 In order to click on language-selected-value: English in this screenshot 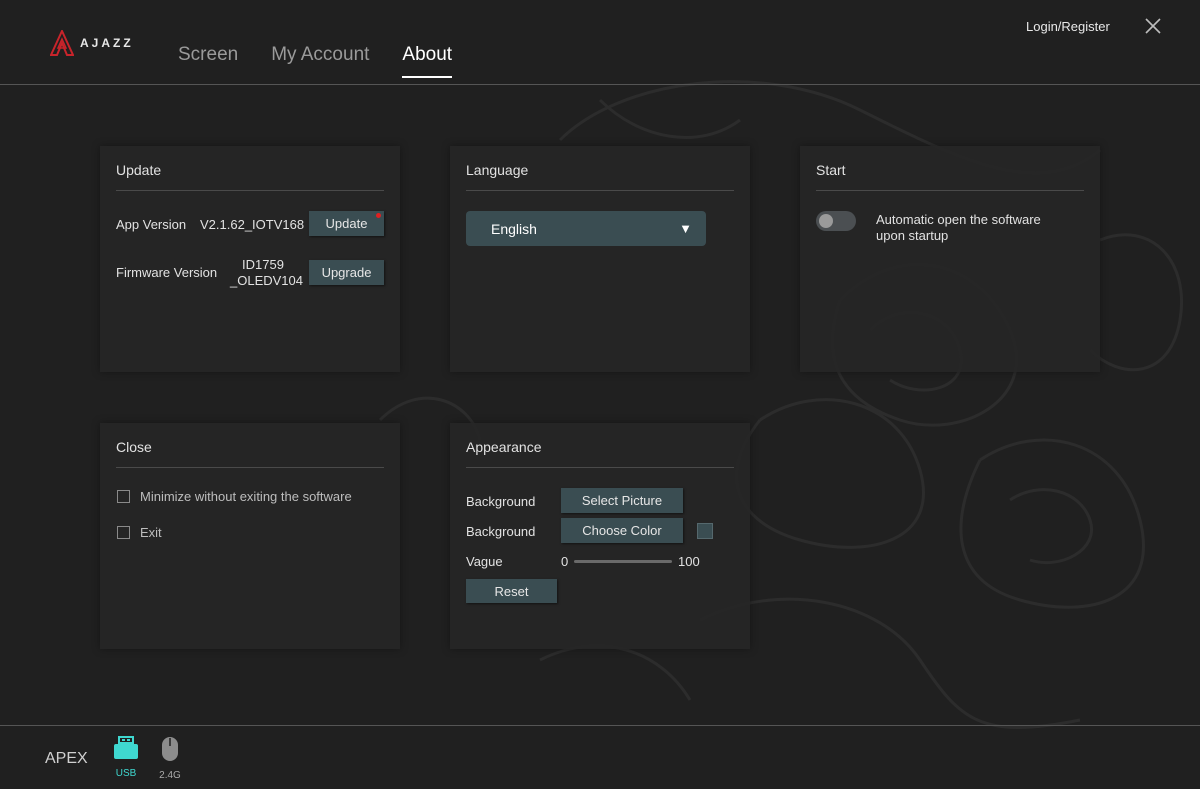, I will do `click(514, 229)`.